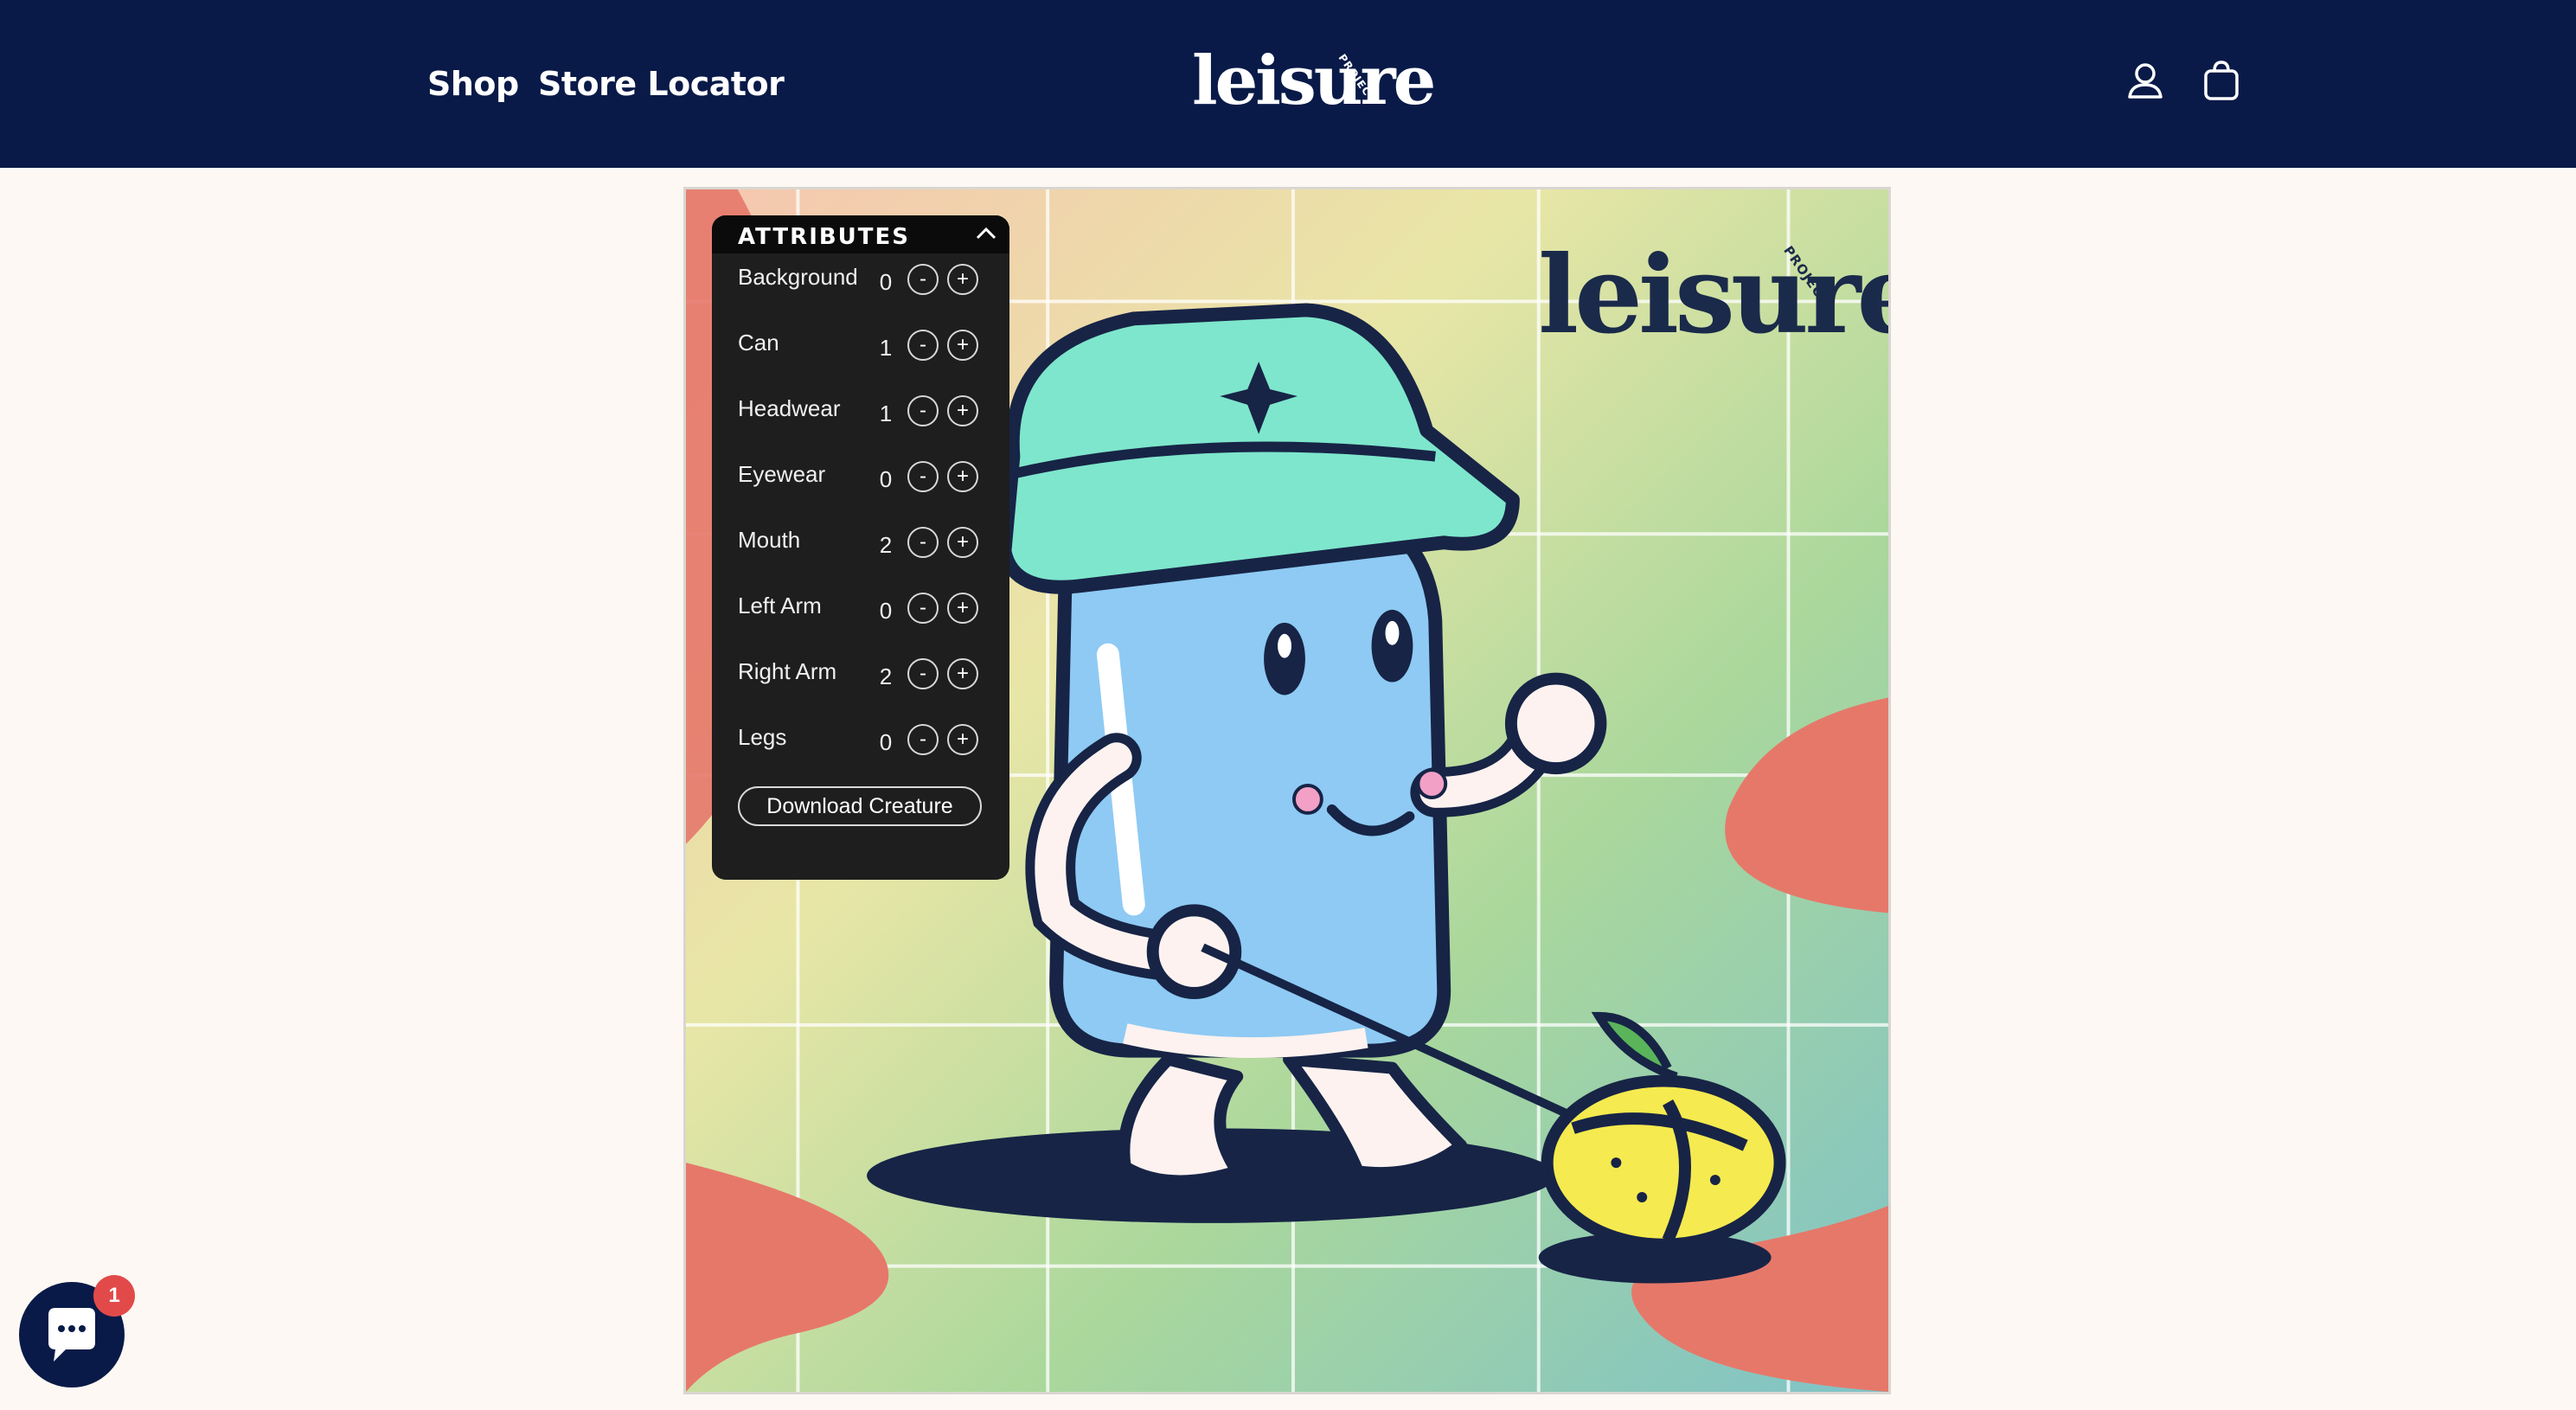  Describe the element at coordinates (962, 673) in the screenshot. I see `right-arm-increment-button: +` at that location.